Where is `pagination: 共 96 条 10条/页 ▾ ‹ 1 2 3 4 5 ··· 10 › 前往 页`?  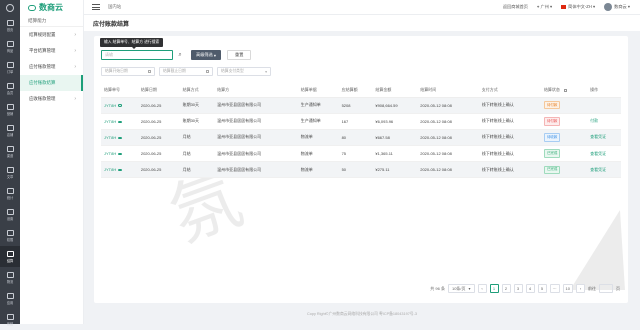
pagination: 共 96 条 10条/页 ▾ ‹ 1 2 3 4 5 ··· 10 › 前往 页 is located at coordinates (525, 288).